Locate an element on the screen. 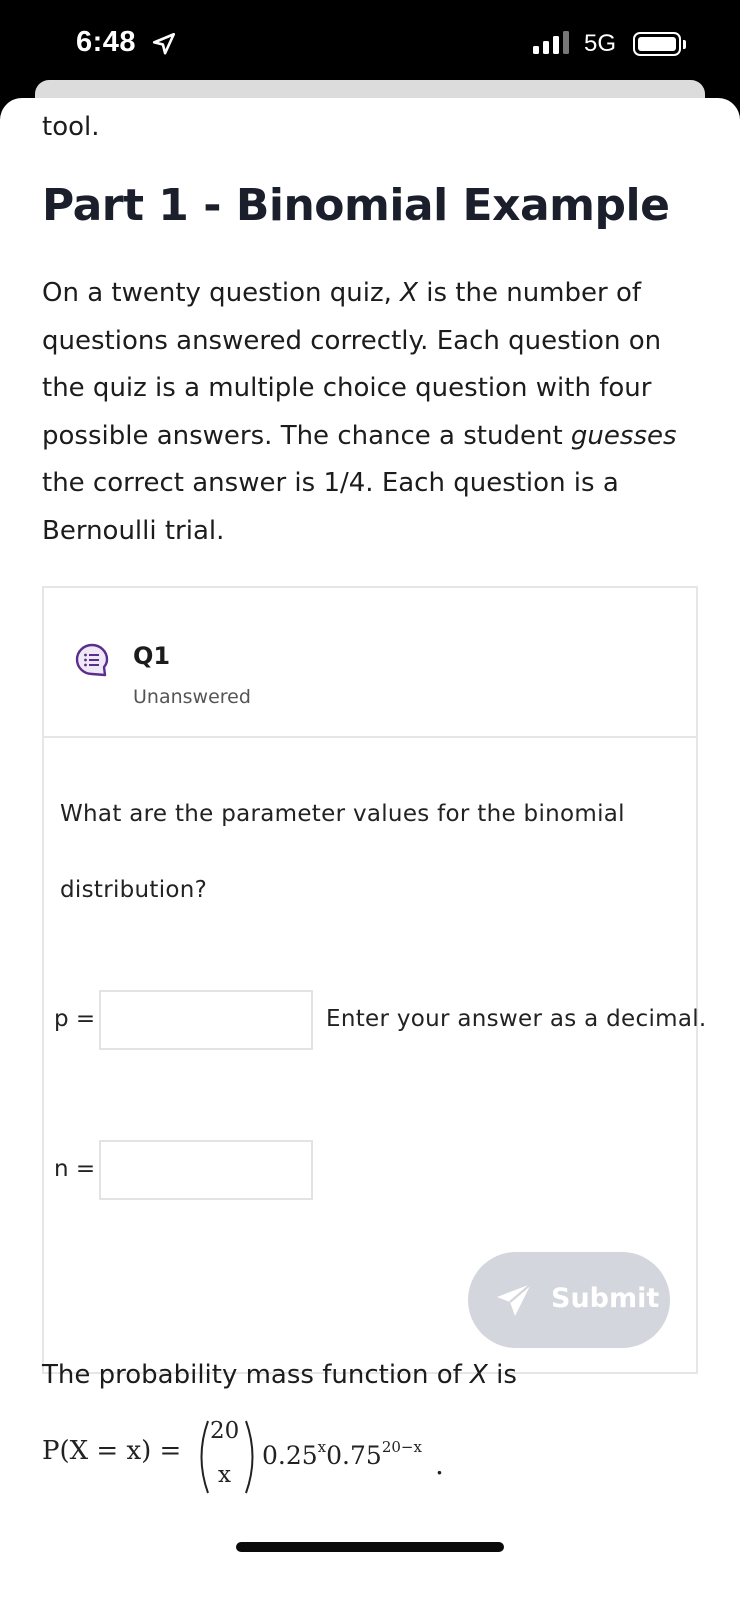 The width and height of the screenshot is (740, 1600). send-paper-plane-icon is located at coordinates (514, 1299).